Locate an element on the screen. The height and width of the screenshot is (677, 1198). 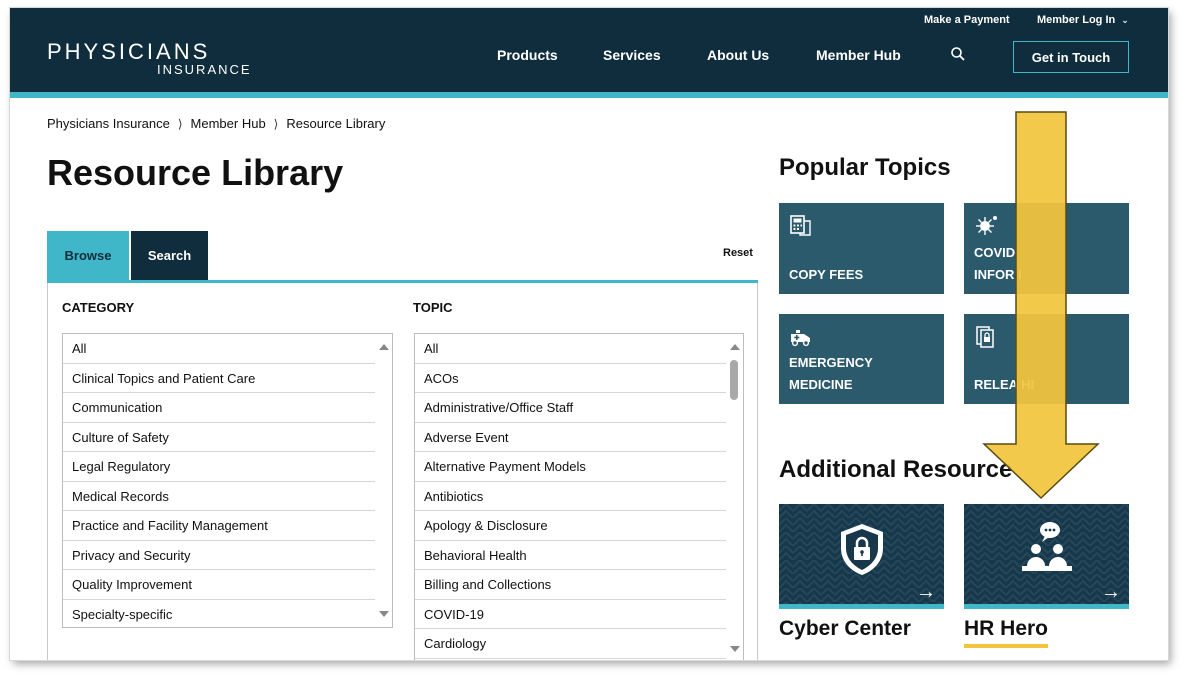
hr-hero-highlight-underline is located at coordinates (1006, 646).